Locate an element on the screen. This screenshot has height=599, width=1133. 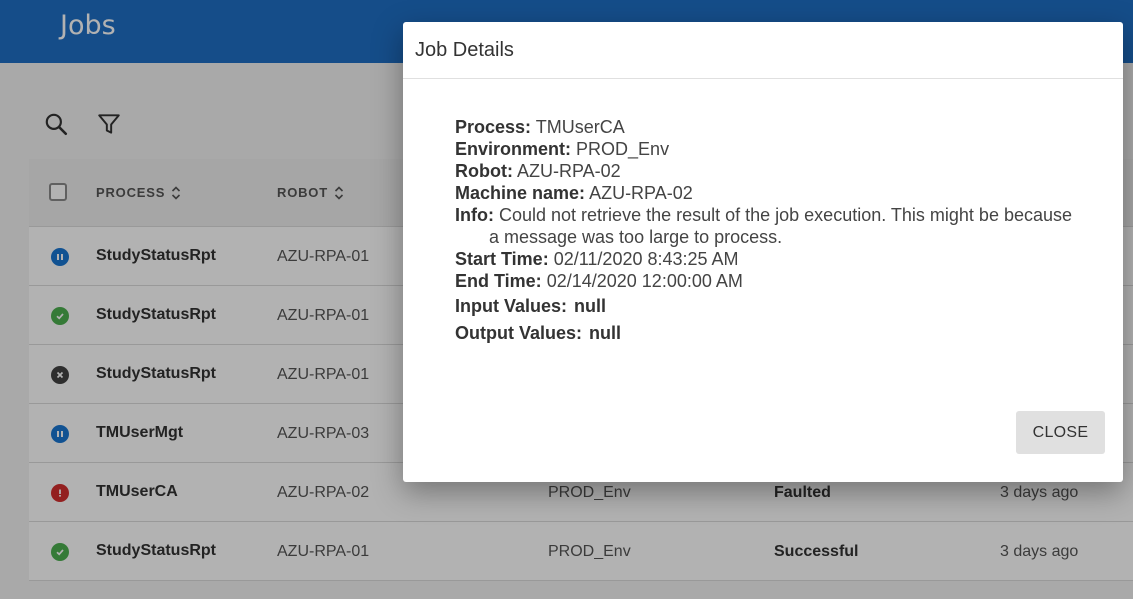
detail-label: End Time: is located at coordinates (498, 281).